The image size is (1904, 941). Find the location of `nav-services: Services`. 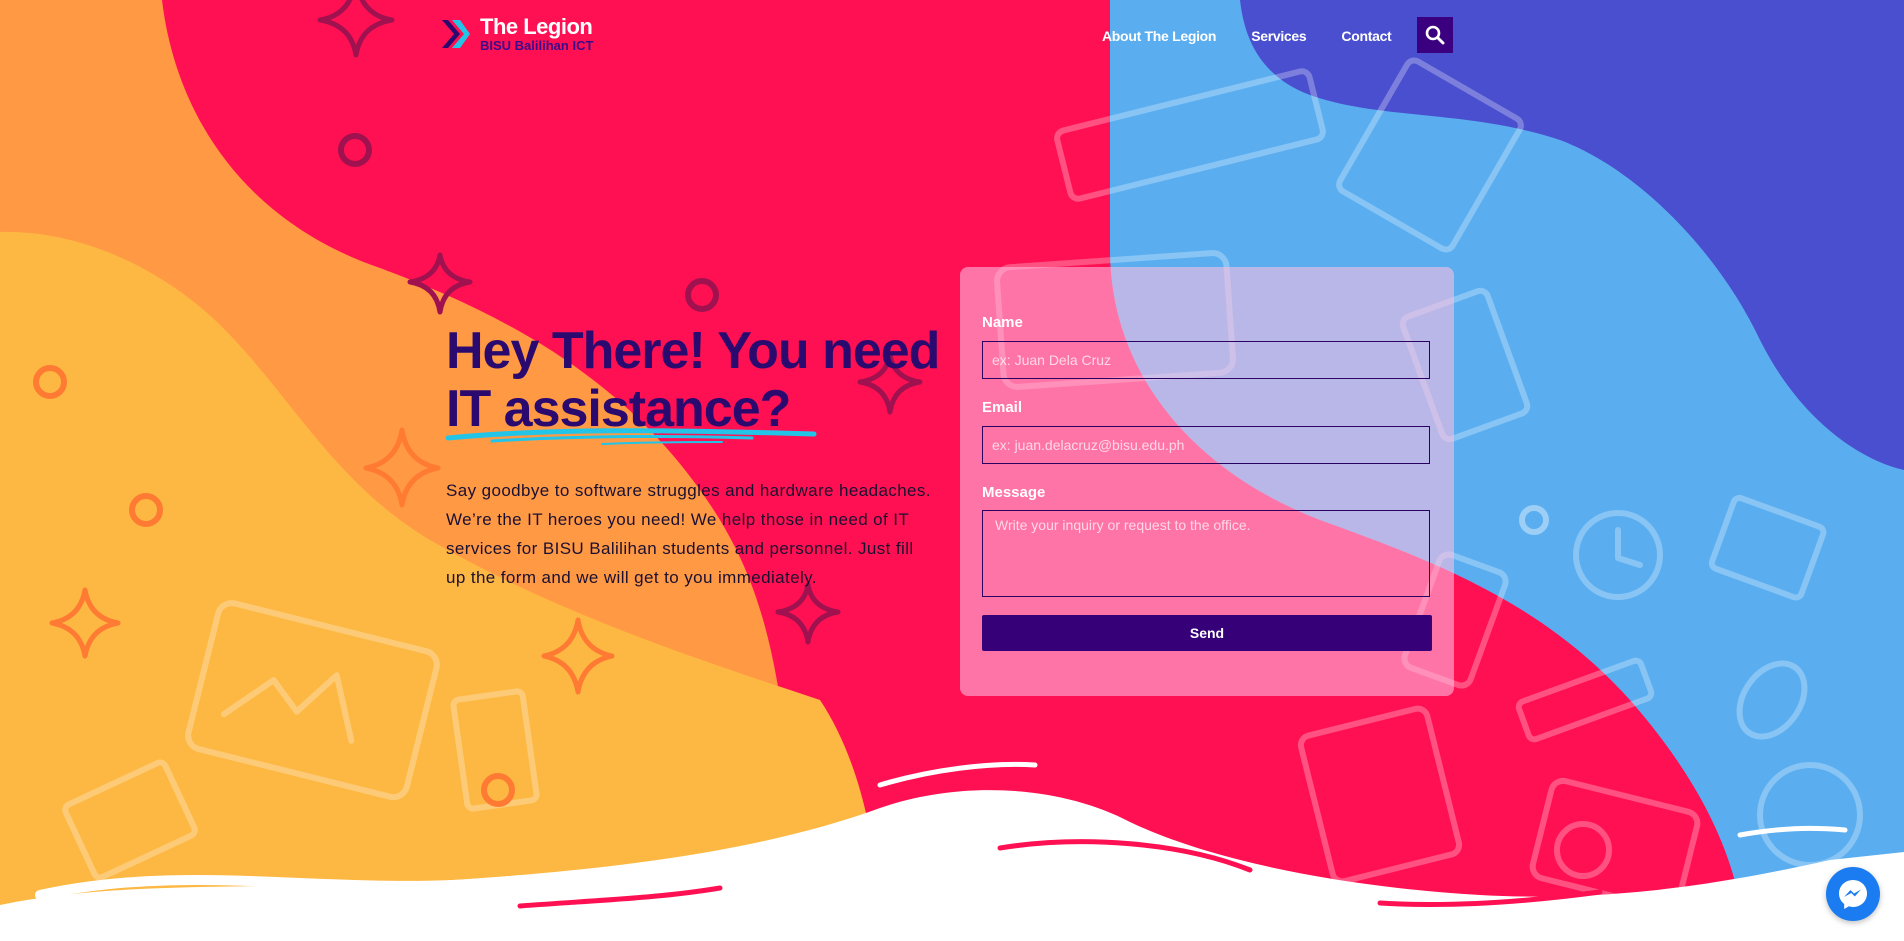

nav-services: Services is located at coordinates (1279, 36).